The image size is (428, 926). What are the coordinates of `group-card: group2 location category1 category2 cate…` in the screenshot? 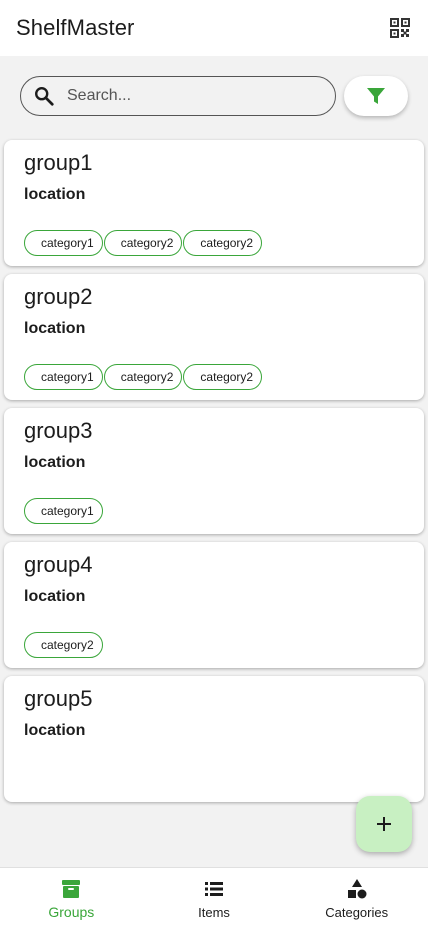 It's located at (214, 337).